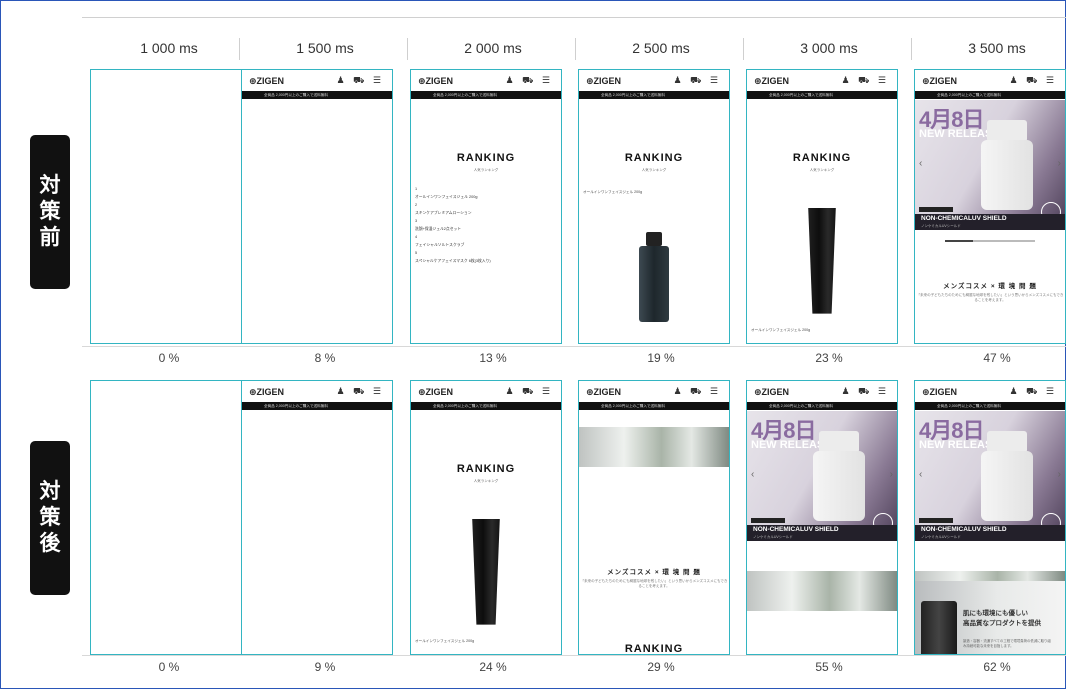 Image resolution: width=1068 pixels, height=691 pixels. Describe the element at coordinates (997, 358) in the screenshot. I see `visual-completeness-percent: 47 %` at that location.